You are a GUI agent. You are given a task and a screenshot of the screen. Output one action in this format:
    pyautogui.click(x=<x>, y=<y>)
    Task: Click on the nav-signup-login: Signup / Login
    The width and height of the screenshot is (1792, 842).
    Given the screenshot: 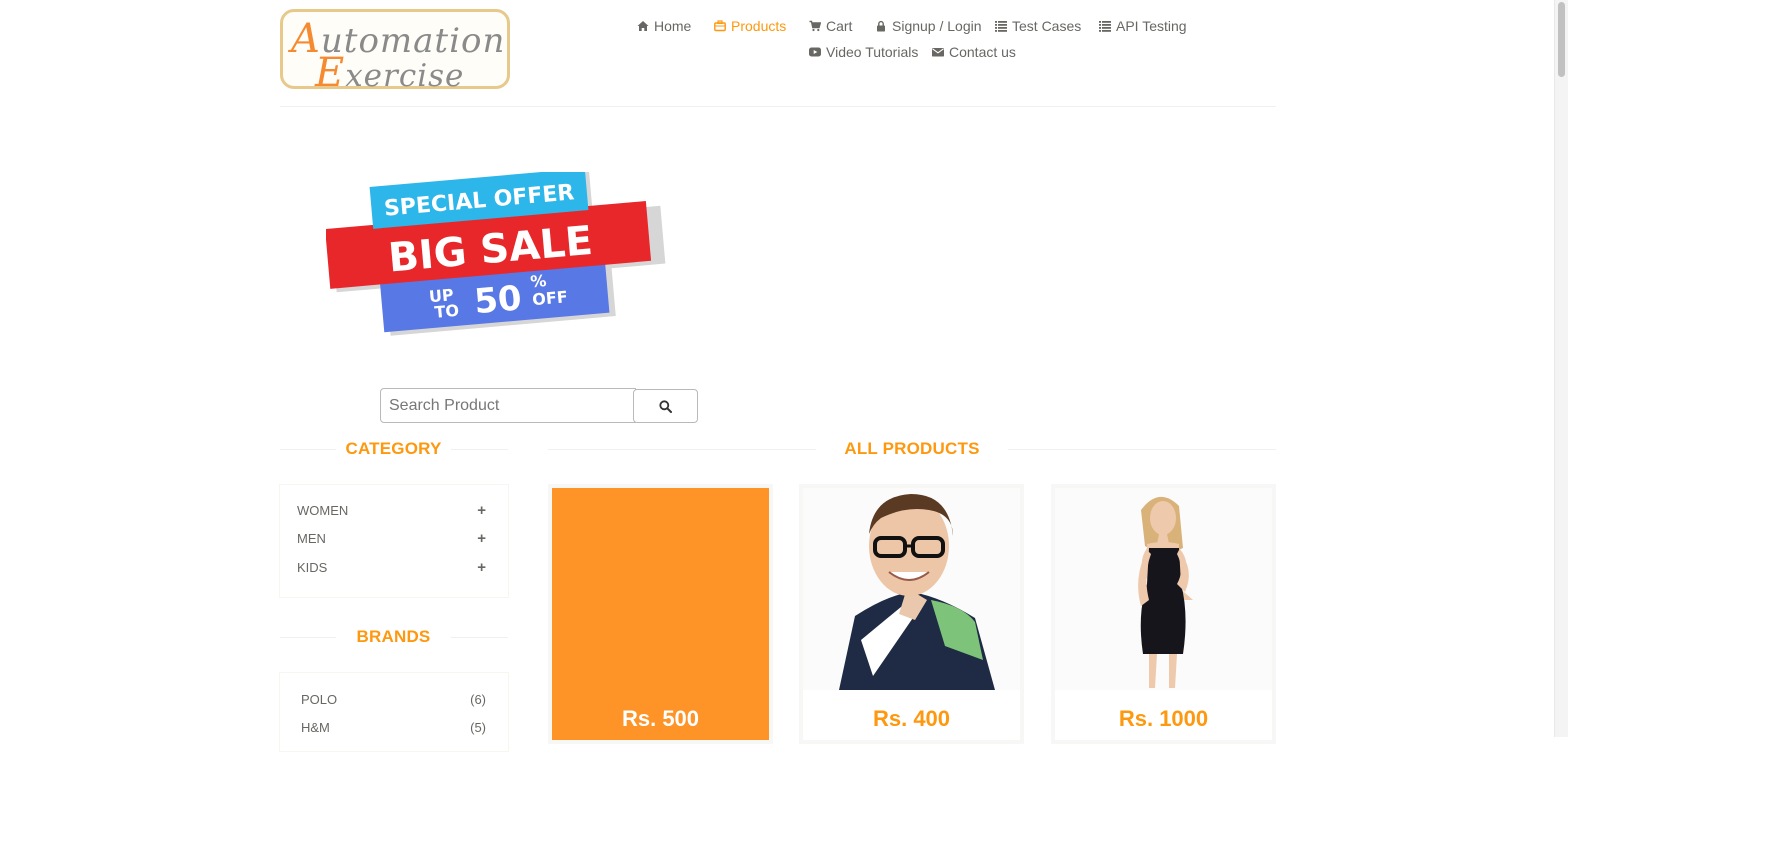 What is the action you would take?
    pyautogui.click(x=928, y=26)
    